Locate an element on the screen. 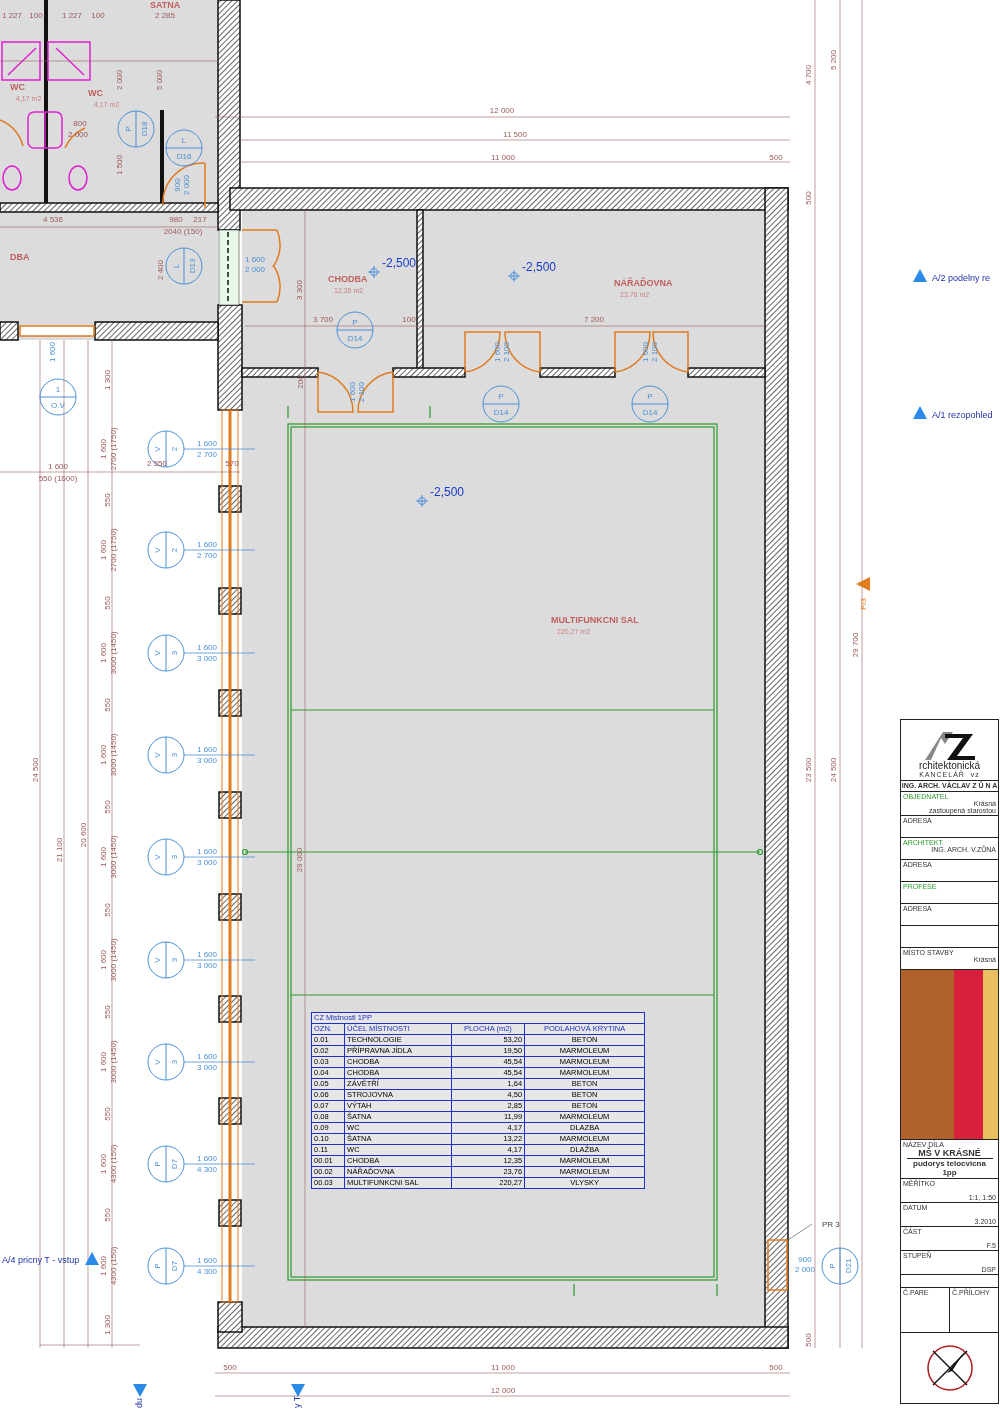  room-name: CHODBA is located at coordinates (348, 279).